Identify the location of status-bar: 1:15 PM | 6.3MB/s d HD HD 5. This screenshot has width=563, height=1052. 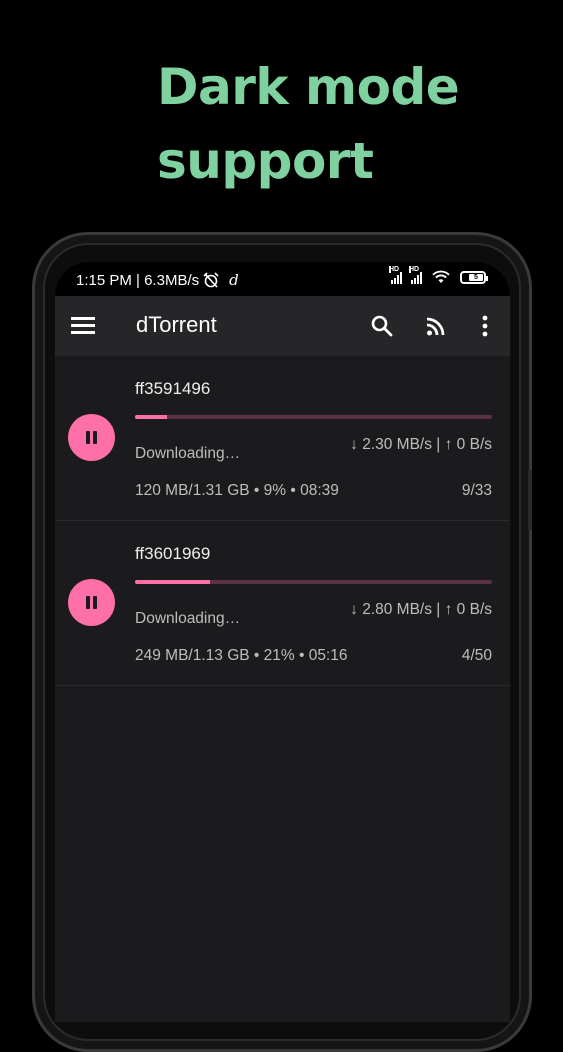
(282, 279).